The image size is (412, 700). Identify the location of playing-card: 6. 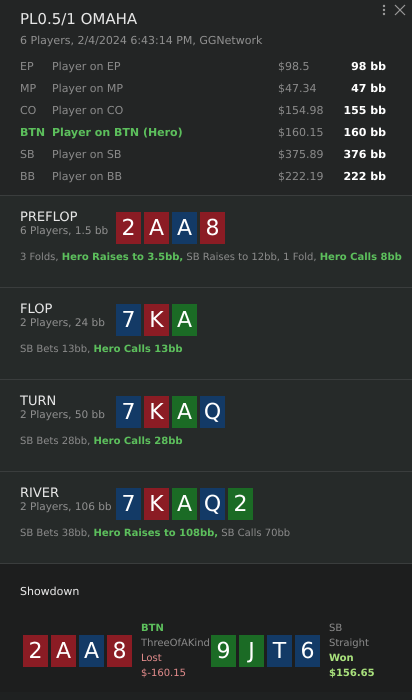
(307, 651).